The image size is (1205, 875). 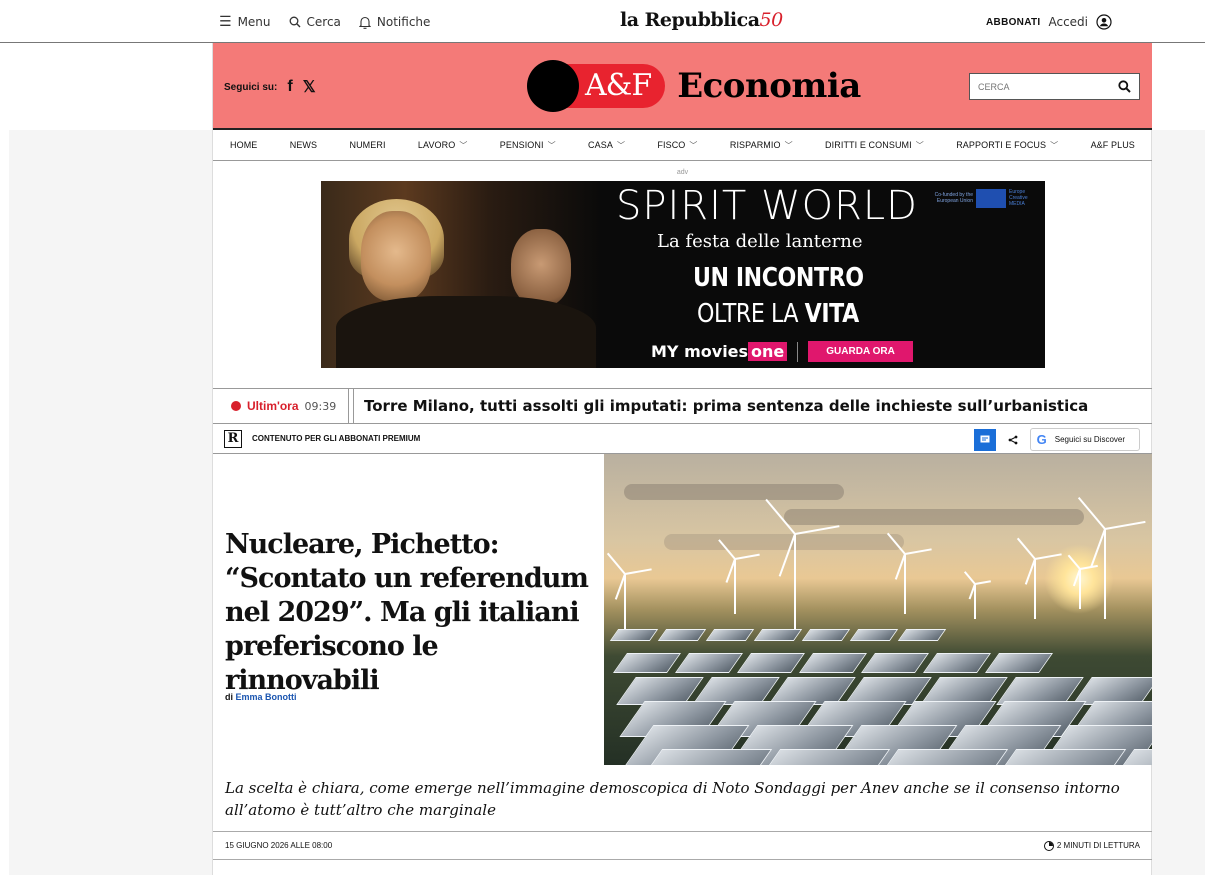 I want to click on section-search-input, so click(x=1038, y=86).